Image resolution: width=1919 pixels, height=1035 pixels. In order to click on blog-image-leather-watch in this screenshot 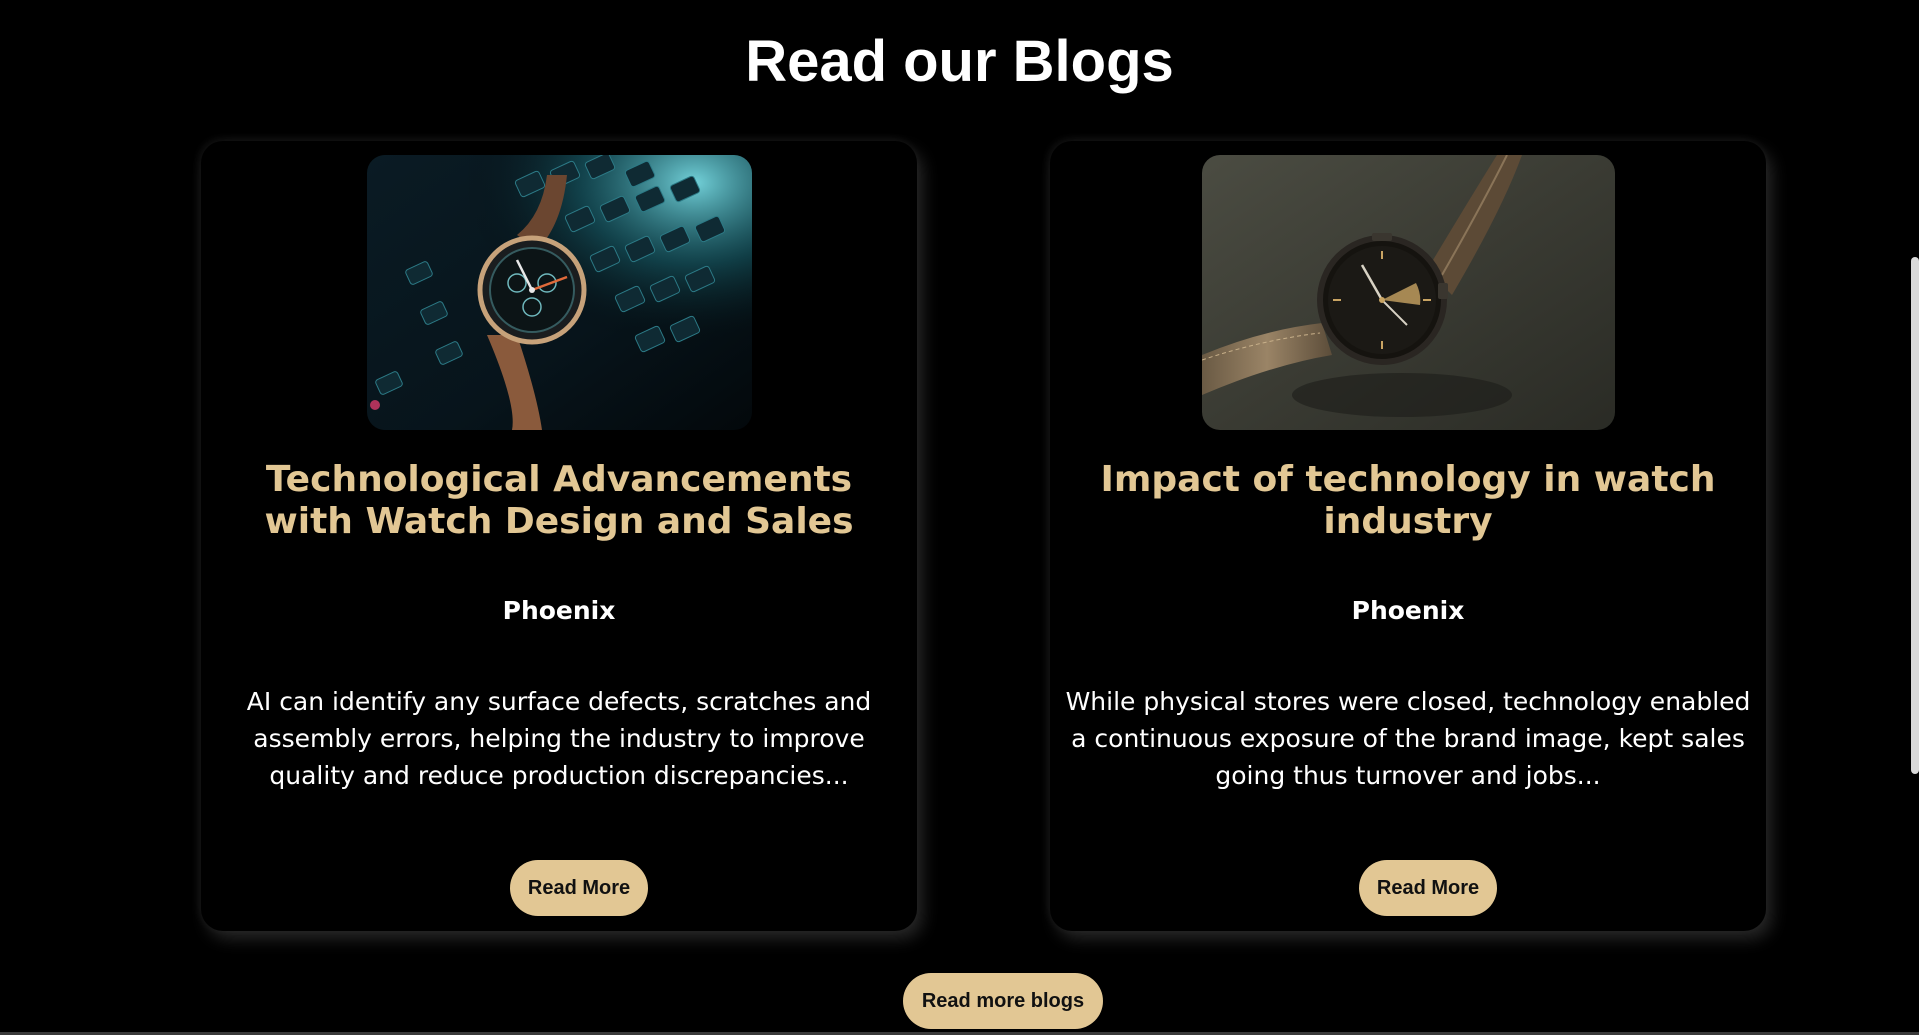, I will do `click(1408, 292)`.